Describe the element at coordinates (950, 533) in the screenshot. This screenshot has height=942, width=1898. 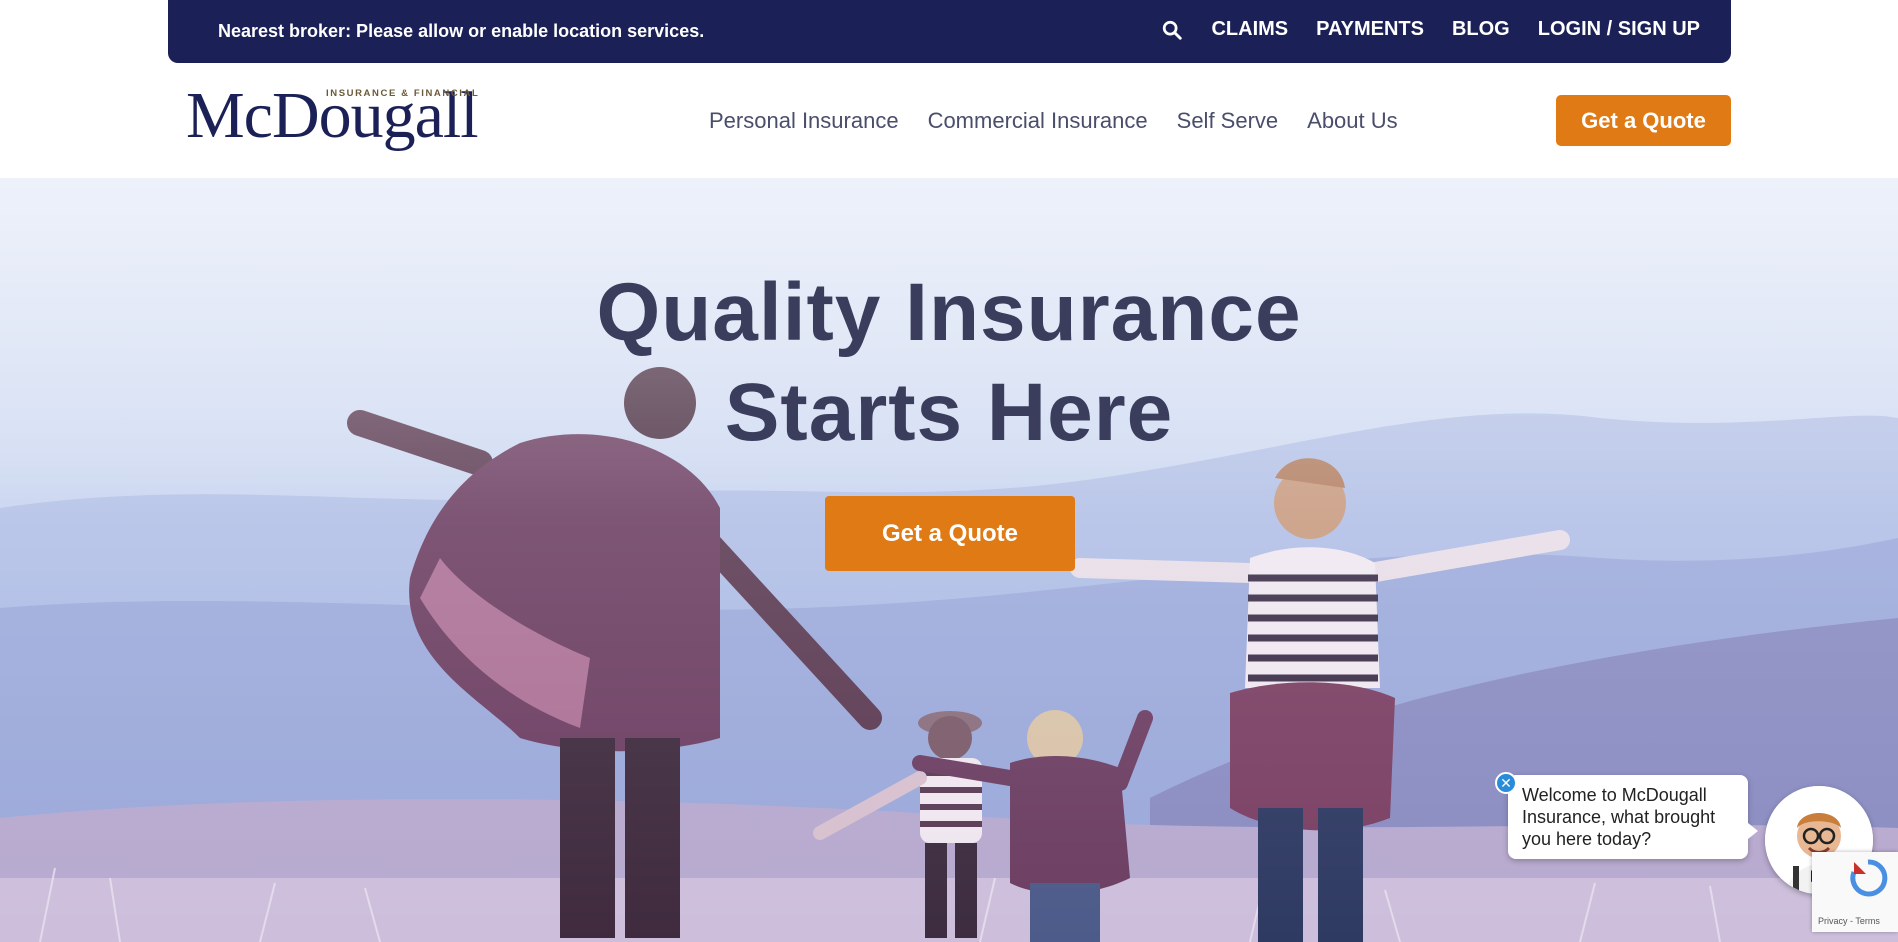
I see `hero-get-a-quote-button: Get a Quote` at that location.